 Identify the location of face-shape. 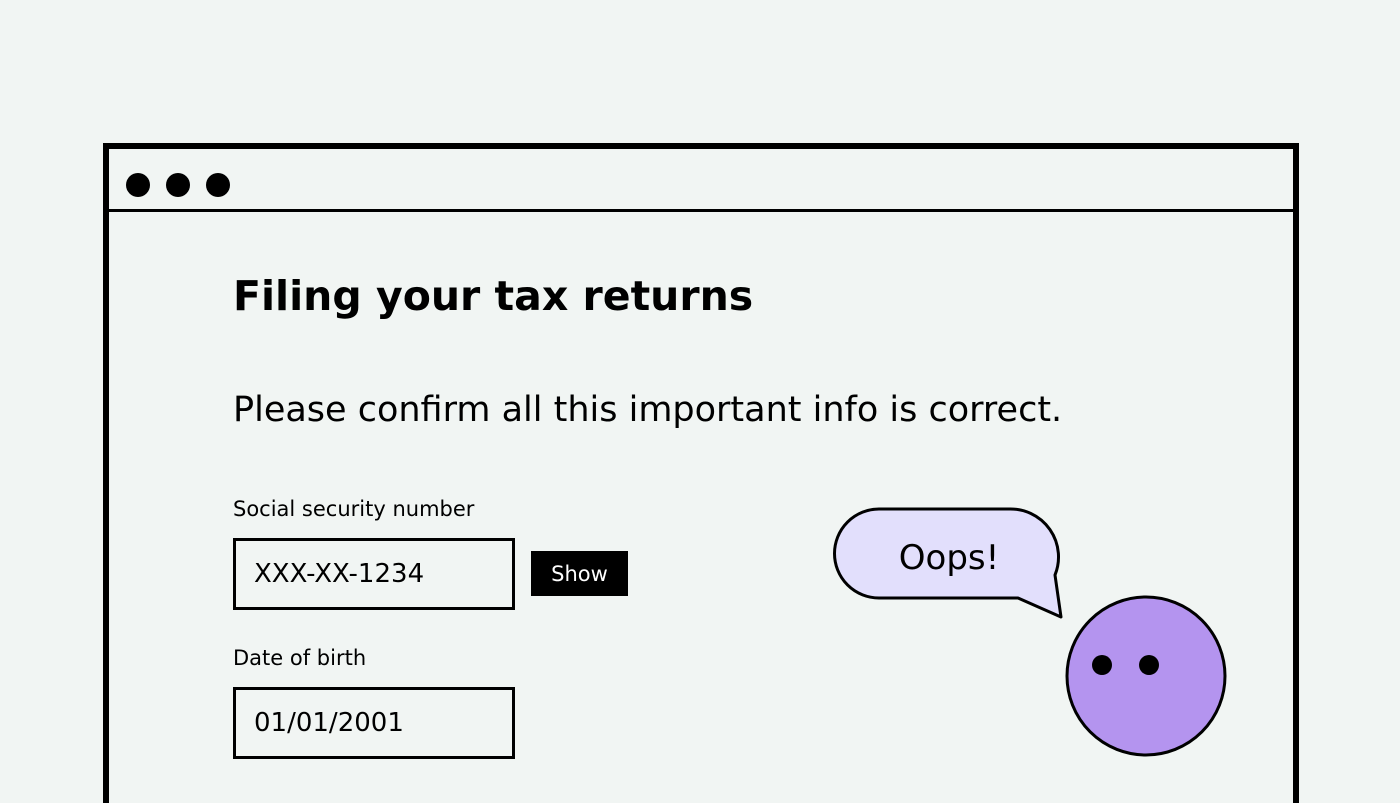
(1146, 676).